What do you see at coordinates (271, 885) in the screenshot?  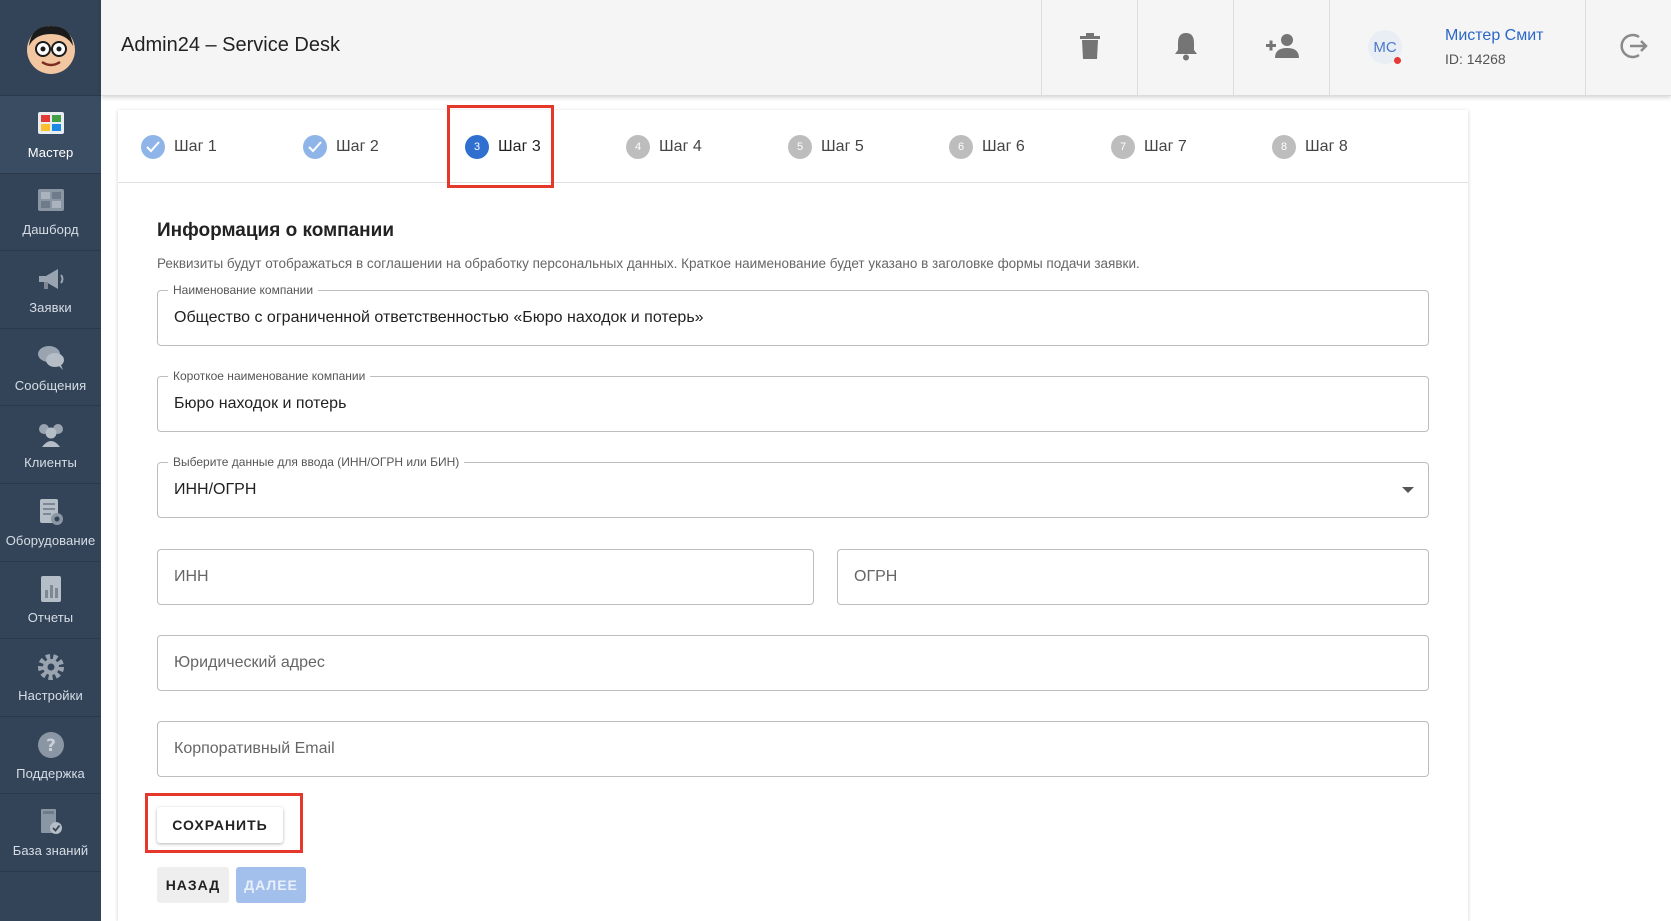 I see `next-button: ДАЛЕЕ` at bounding box center [271, 885].